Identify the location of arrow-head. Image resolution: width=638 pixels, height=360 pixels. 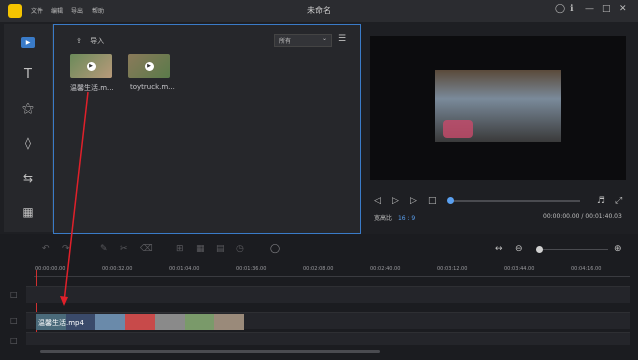
(64, 301).